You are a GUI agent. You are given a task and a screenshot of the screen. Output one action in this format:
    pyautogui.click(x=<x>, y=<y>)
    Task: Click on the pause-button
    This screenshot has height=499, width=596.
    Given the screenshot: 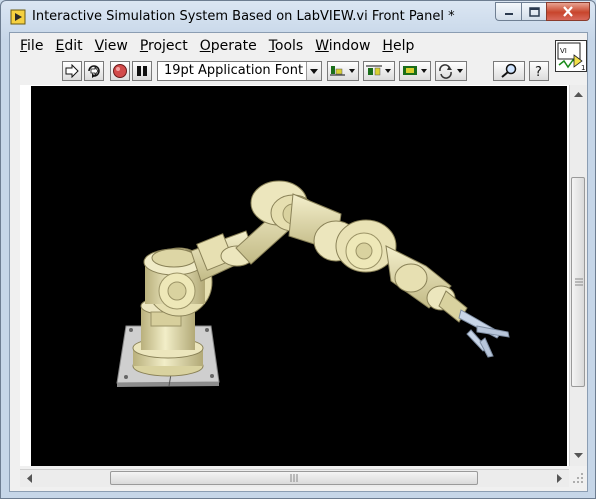 What is the action you would take?
    pyautogui.click(x=142, y=71)
    